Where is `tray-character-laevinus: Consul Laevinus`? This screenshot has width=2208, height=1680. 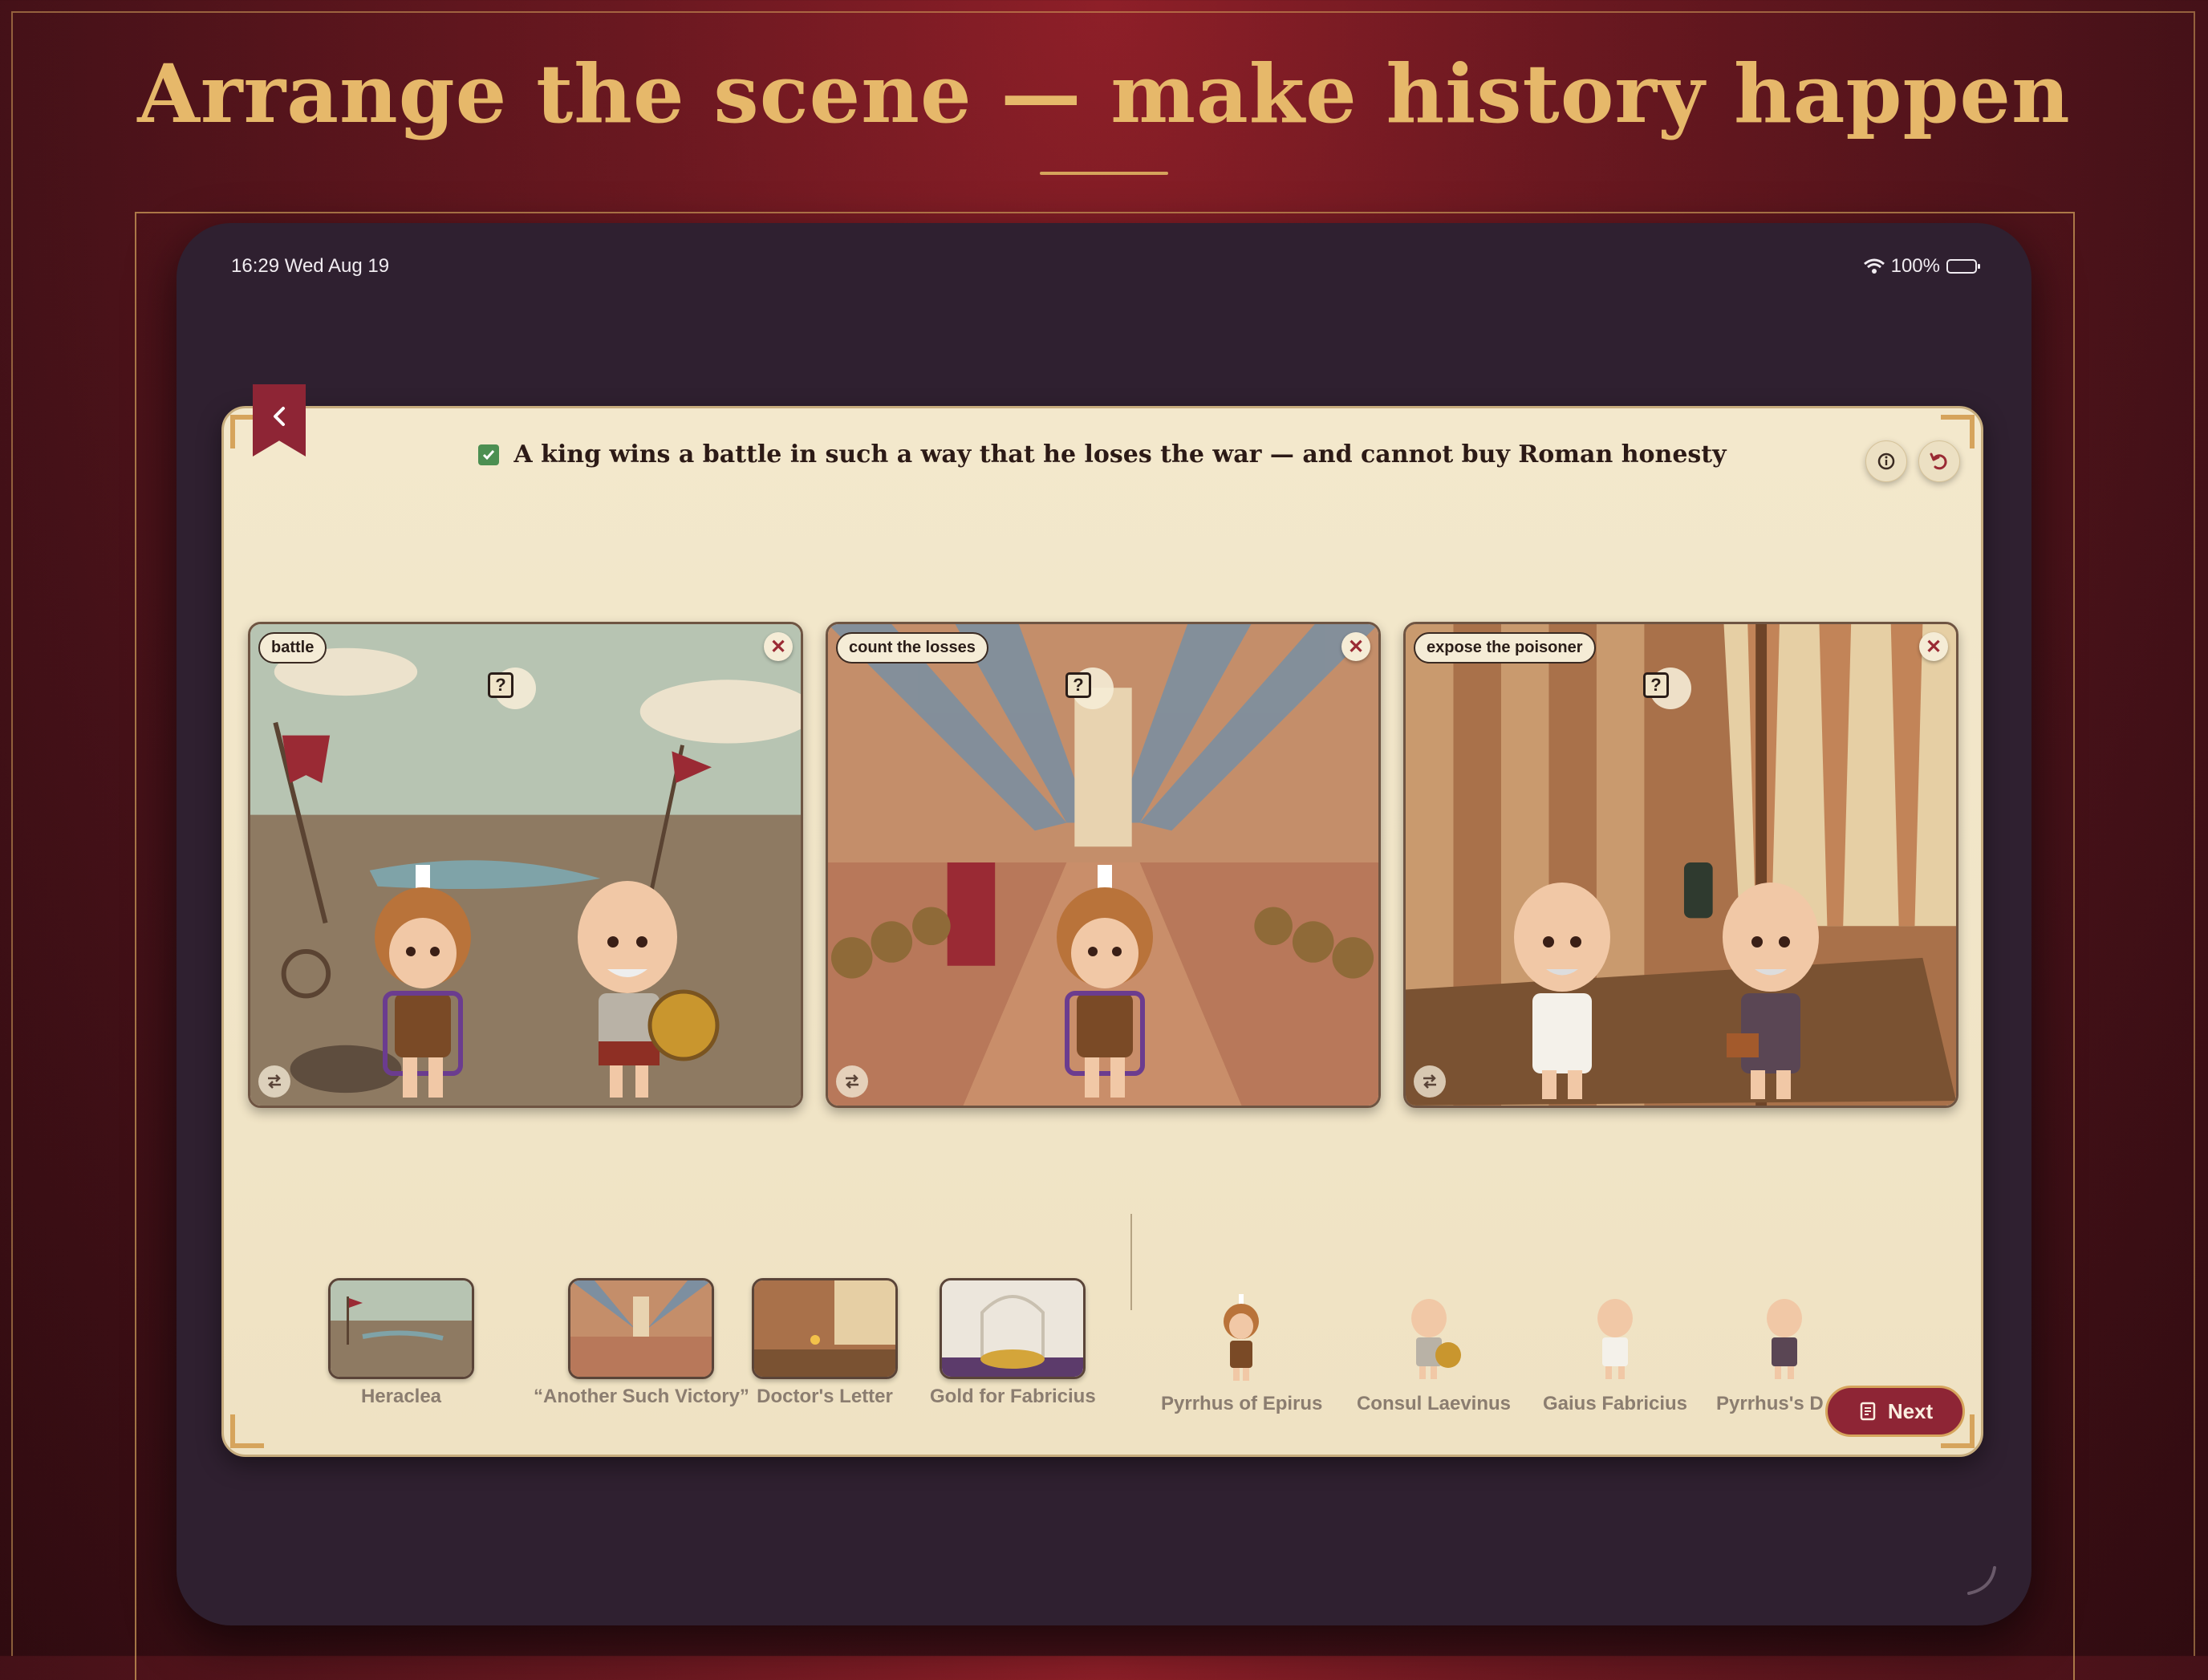 tray-character-laevinus: Consul Laevinus is located at coordinates (1434, 1354).